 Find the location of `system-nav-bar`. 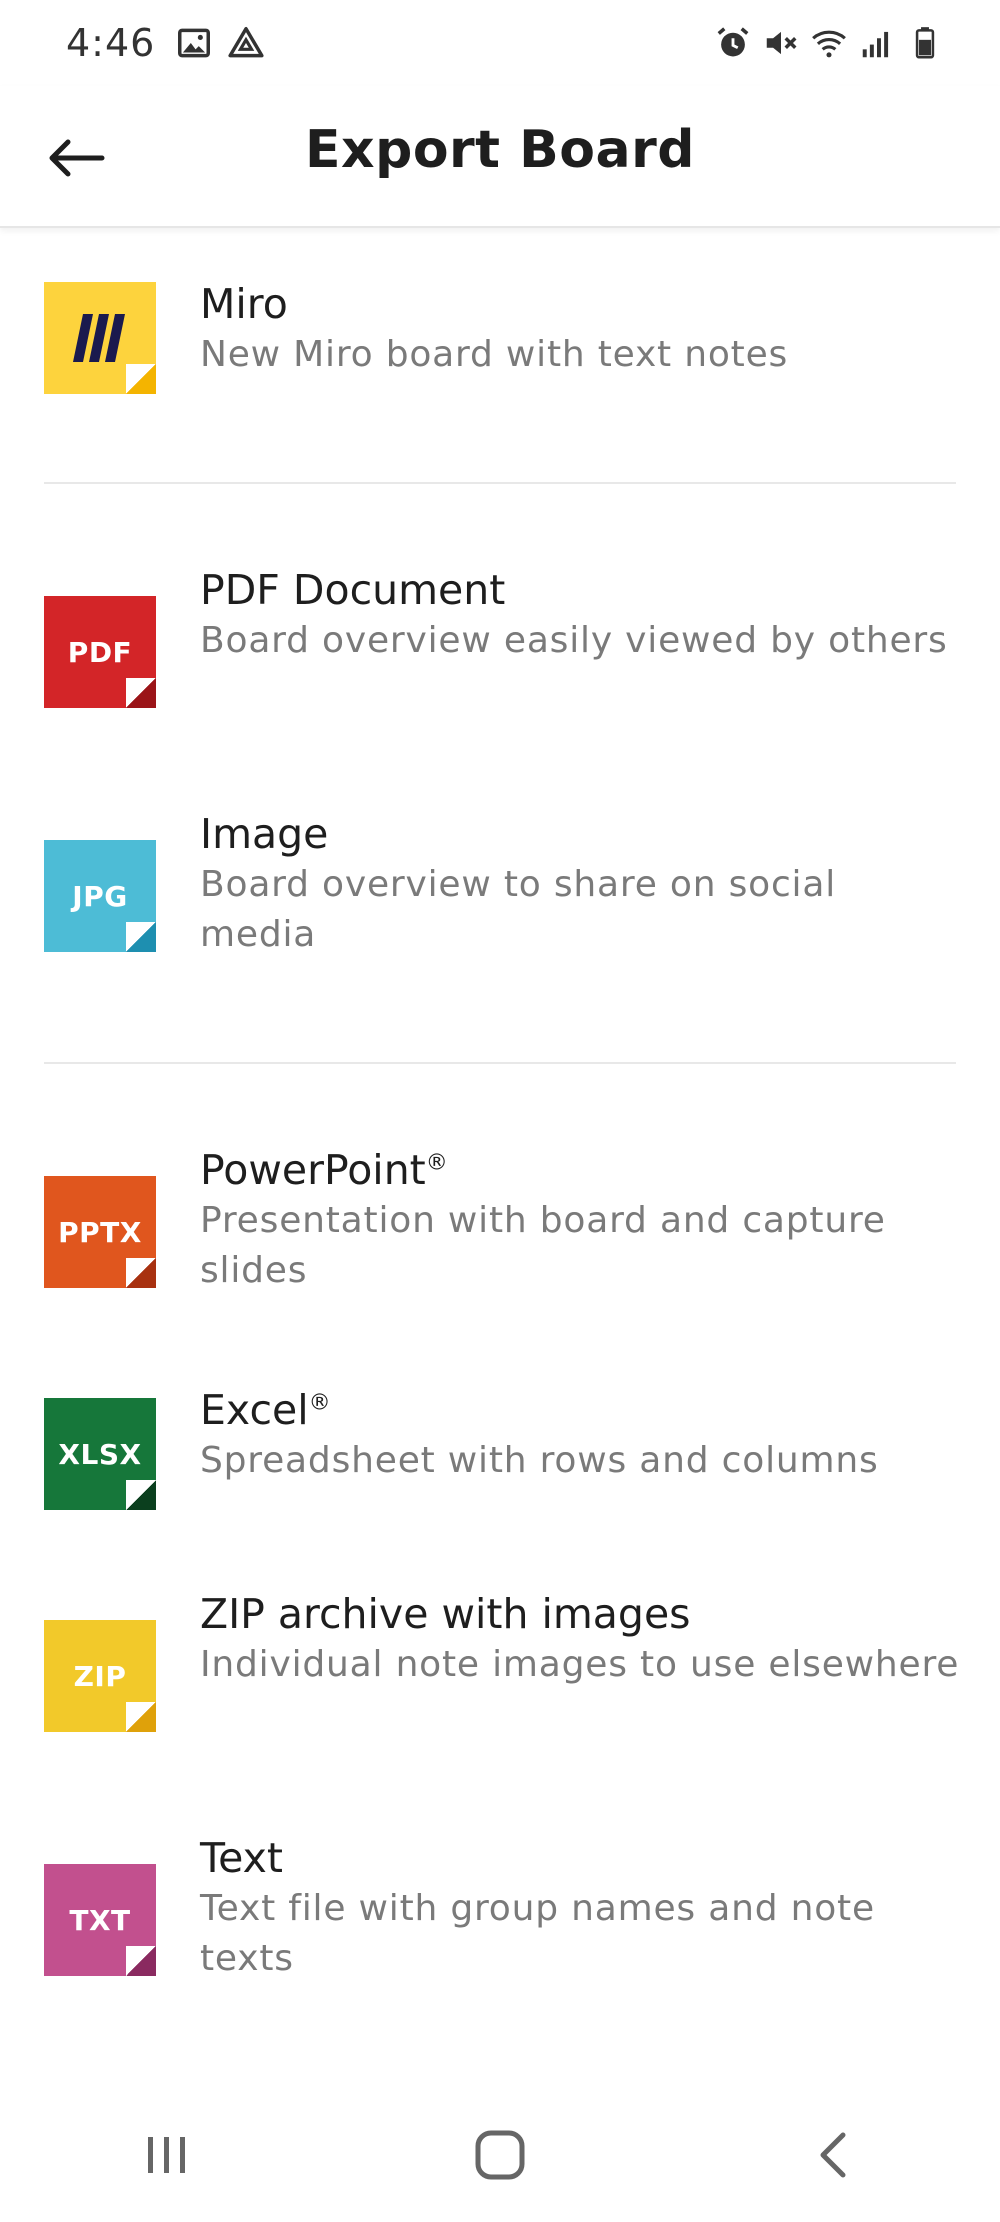

system-nav-bar is located at coordinates (500, 2155).